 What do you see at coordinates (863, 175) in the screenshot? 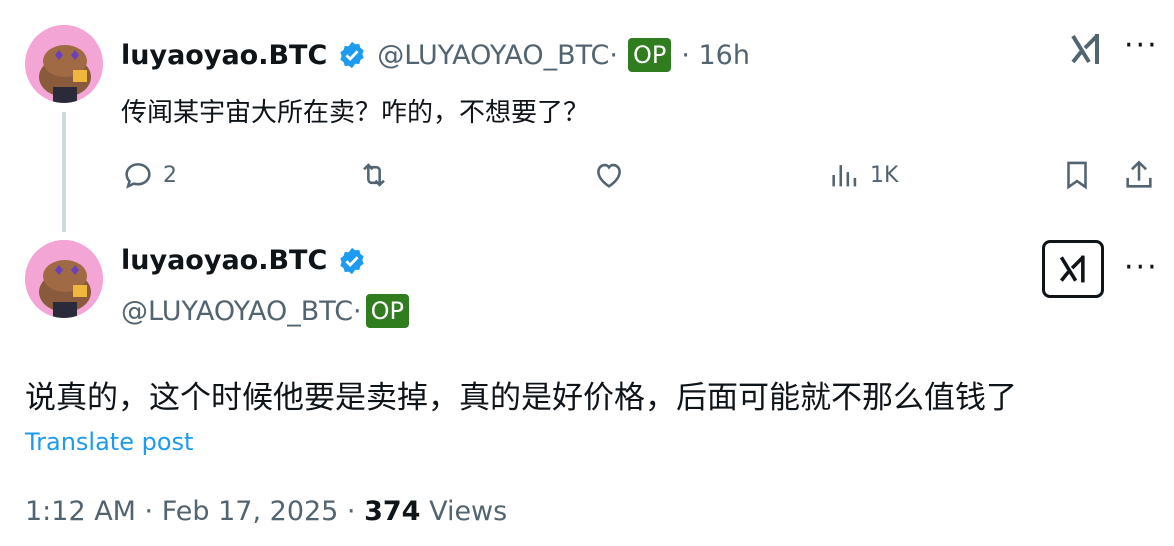
I see `views-button: 1K` at bounding box center [863, 175].